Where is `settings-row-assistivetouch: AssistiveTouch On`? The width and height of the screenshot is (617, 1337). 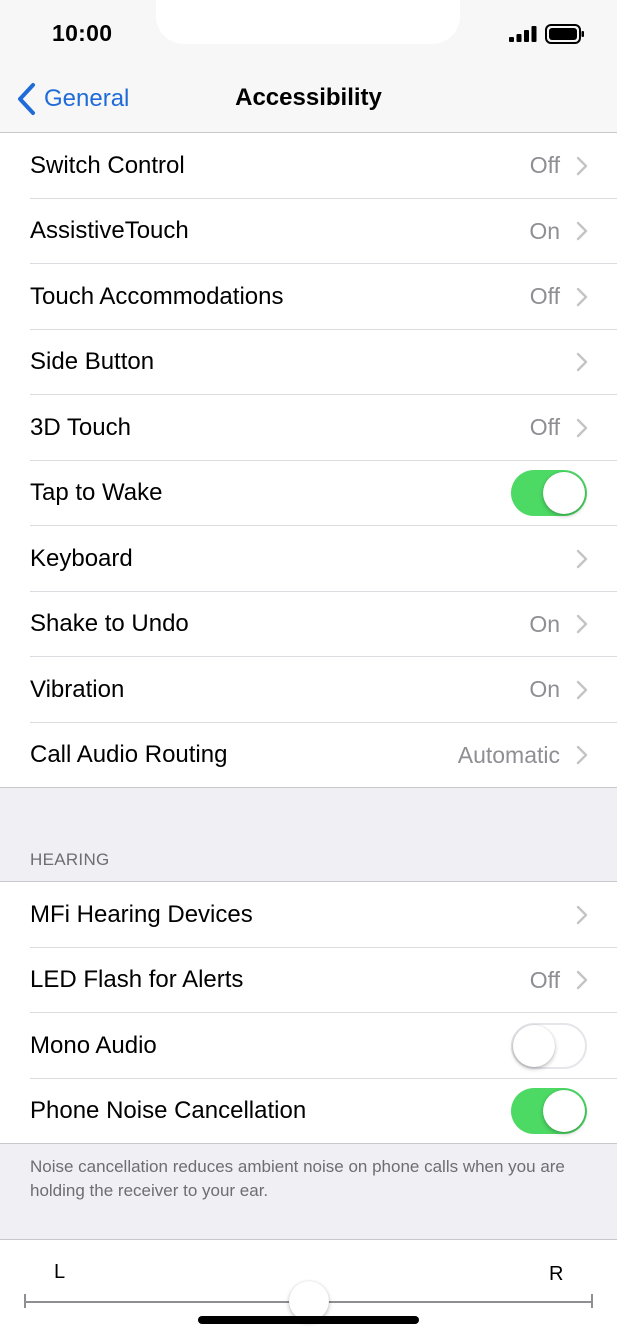 settings-row-assistivetouch: AssistiveTouch On is located at coordinates (308, 232).